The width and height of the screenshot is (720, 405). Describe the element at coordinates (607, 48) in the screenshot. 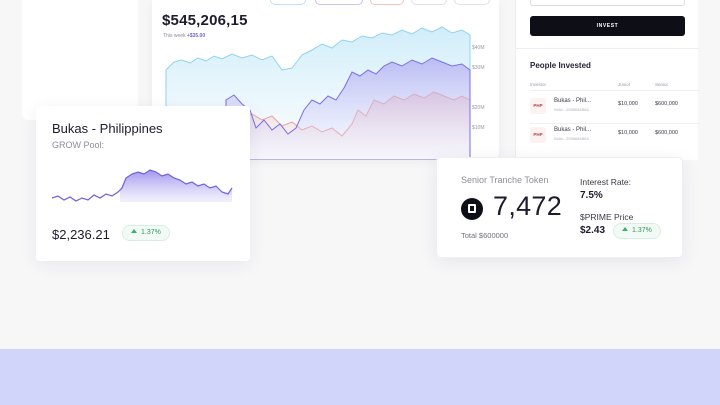

I see `divider` at that location.